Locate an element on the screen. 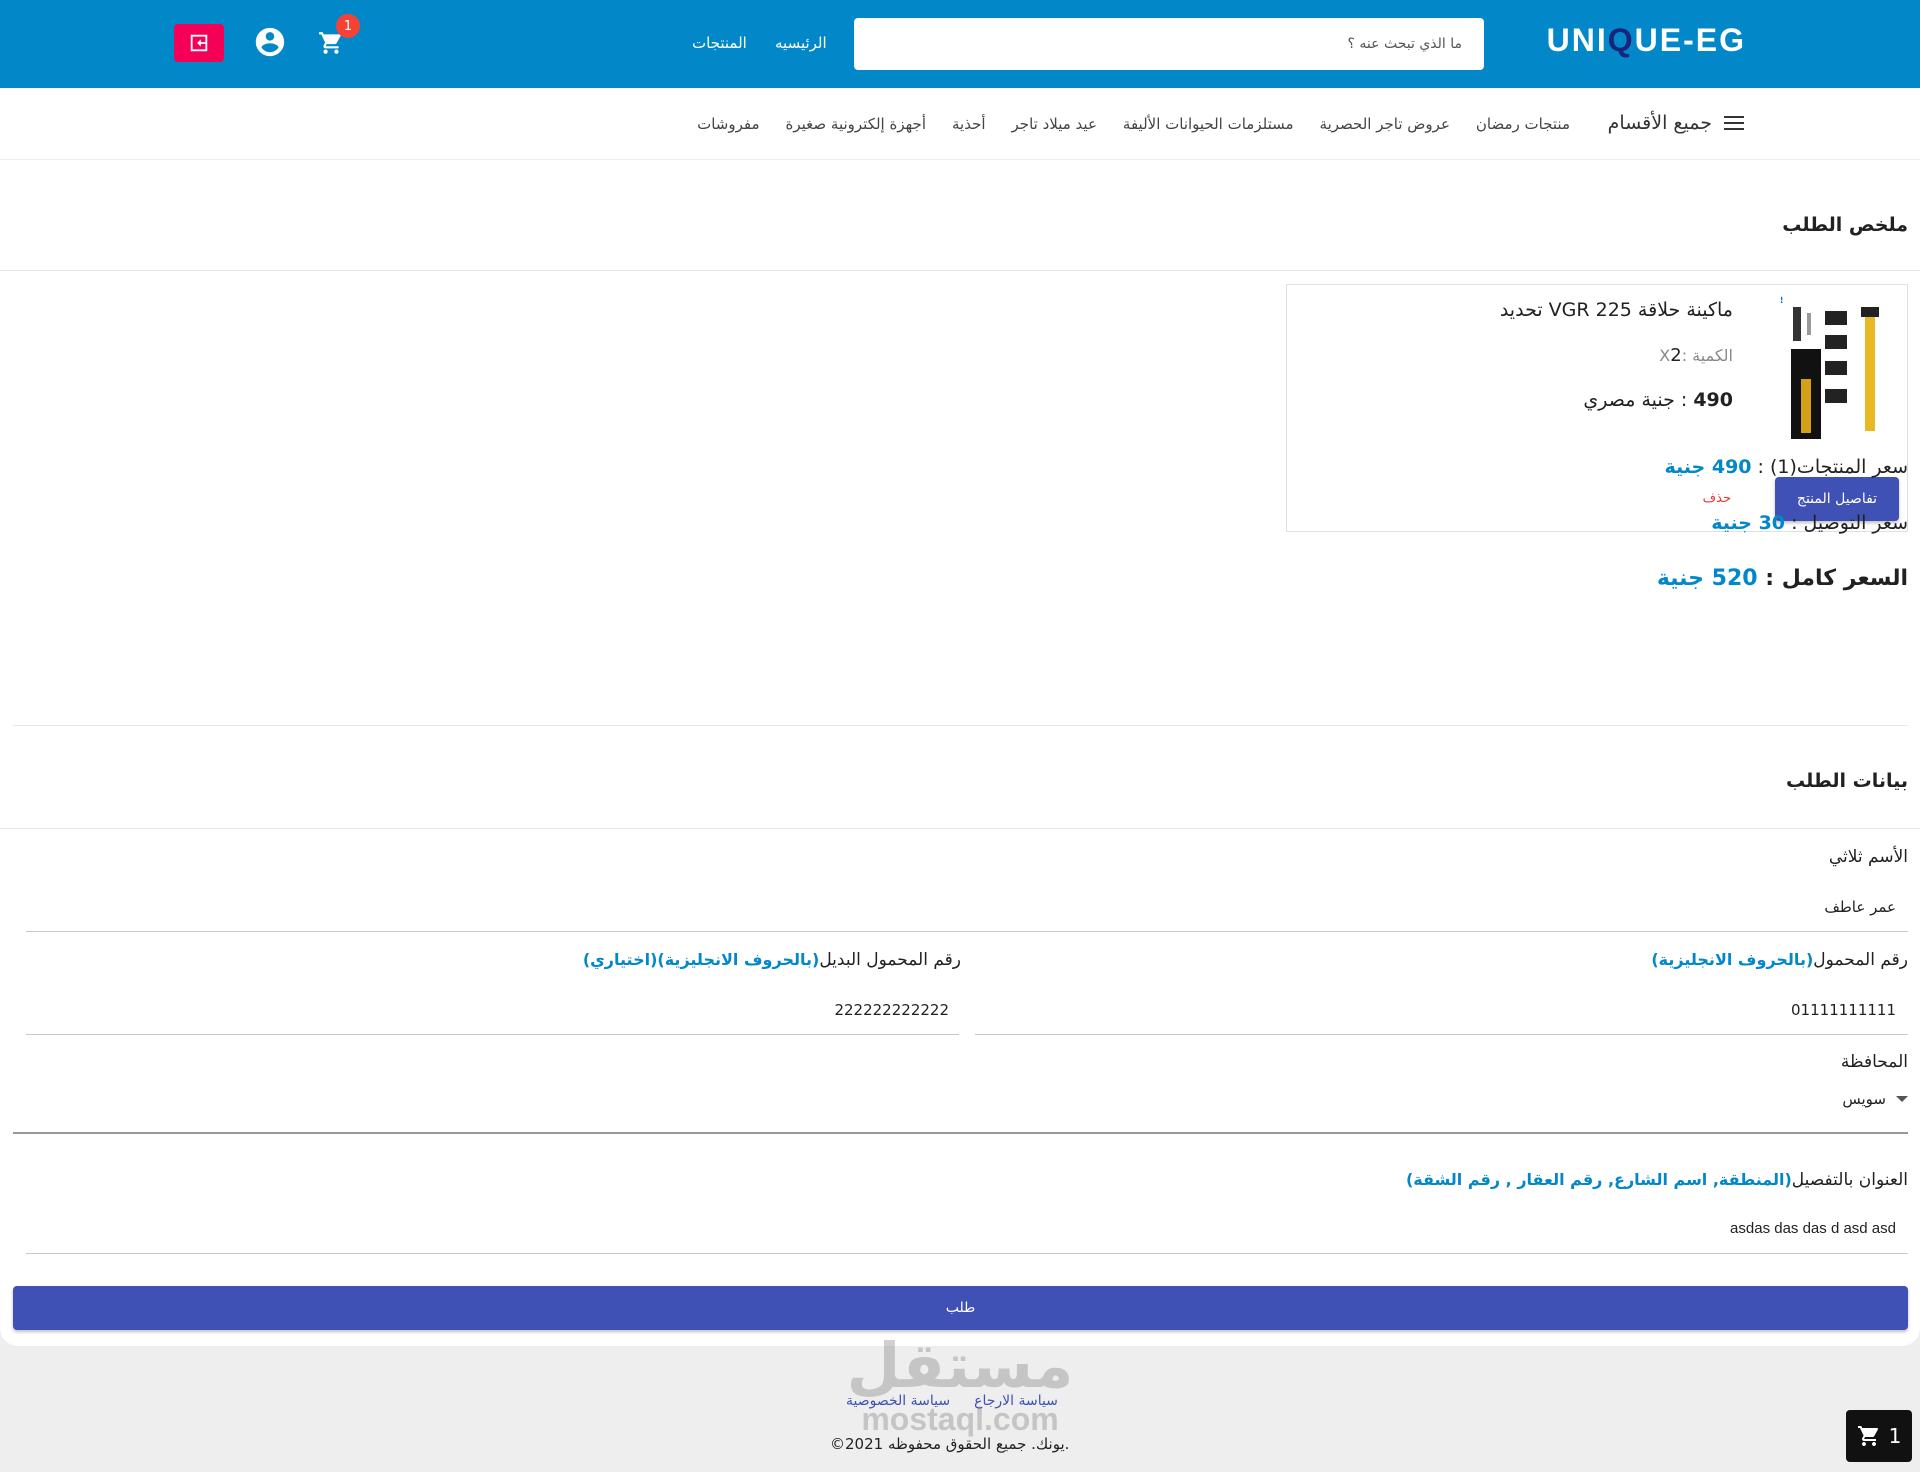 This screenshot has height=1472, width=1920. total-price-line: السعر كامل : 520 جنية is located at coordinates (1782, 578).